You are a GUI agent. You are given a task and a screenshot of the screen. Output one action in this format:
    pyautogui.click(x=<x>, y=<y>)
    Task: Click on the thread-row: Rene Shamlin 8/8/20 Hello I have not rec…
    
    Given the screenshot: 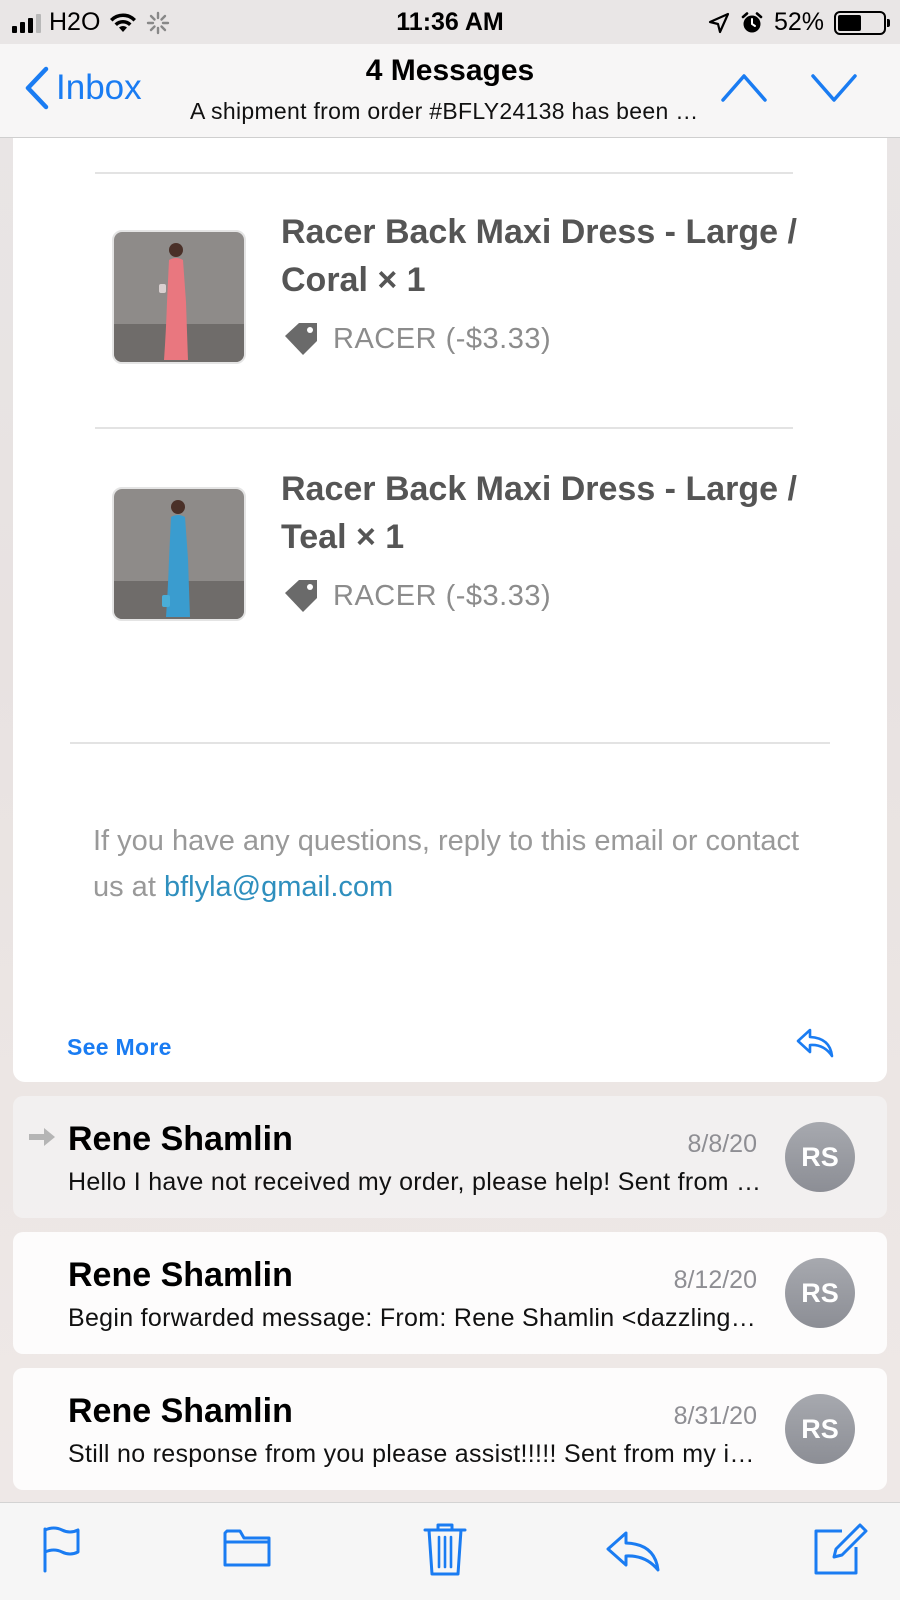 What is the action you would take?
    pyautogui.click(x=450, y=1157)
    